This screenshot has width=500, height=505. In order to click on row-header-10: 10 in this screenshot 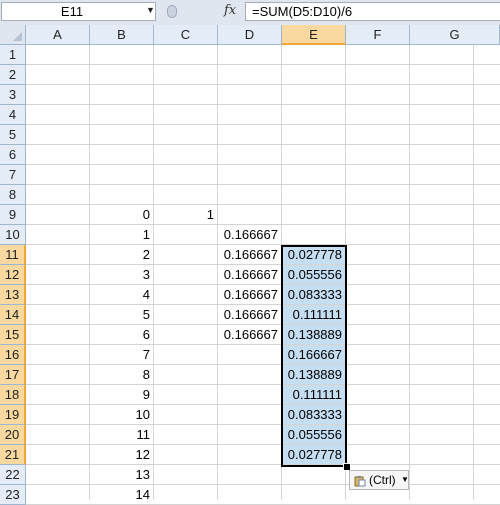, I will do `click(13, 235)`.